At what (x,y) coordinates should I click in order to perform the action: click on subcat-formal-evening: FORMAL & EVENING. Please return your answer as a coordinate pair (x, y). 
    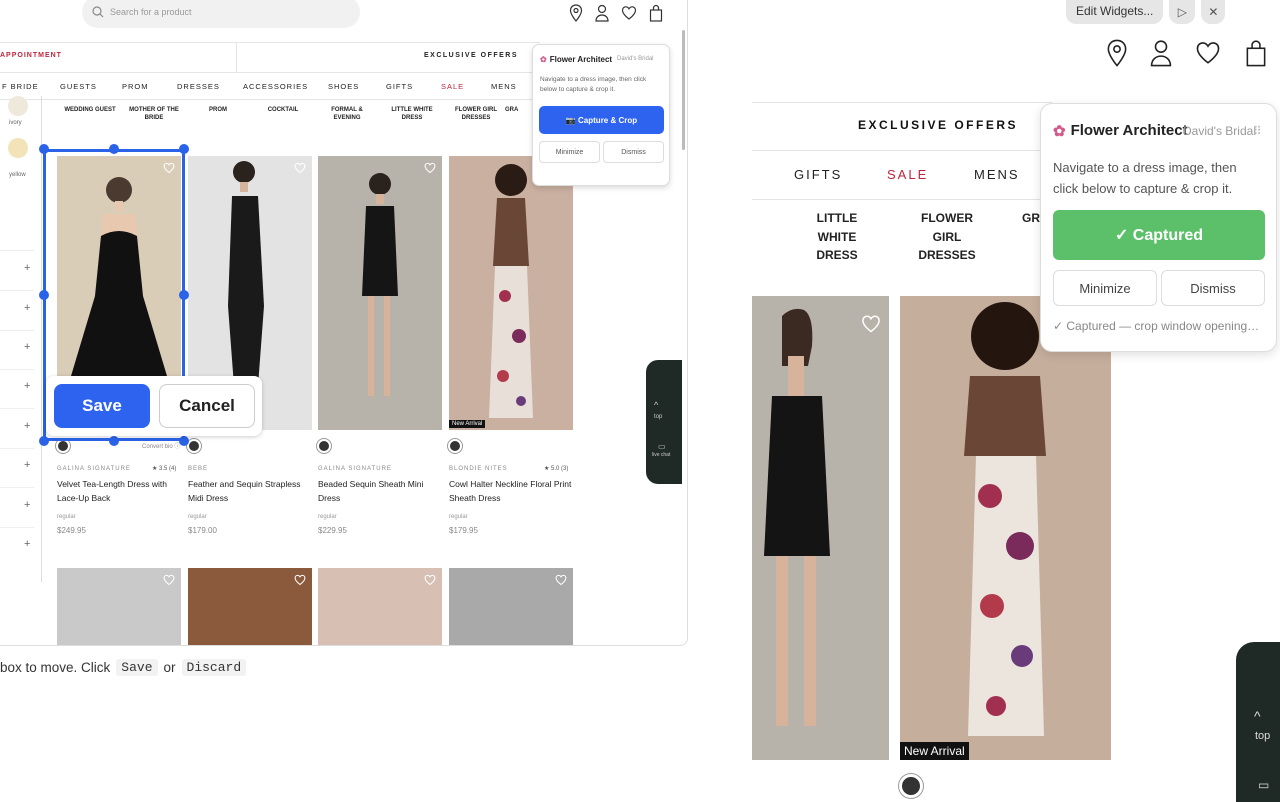
    Looking at the image, I should click on (347, 114).